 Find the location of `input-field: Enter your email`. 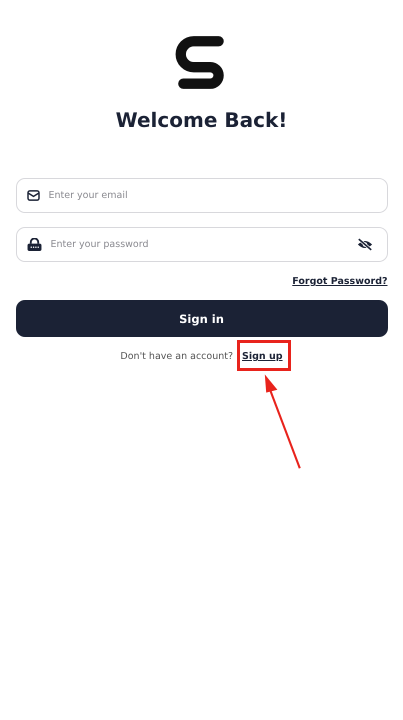

input-field: Enter your email is located at coordinates (202, 195).